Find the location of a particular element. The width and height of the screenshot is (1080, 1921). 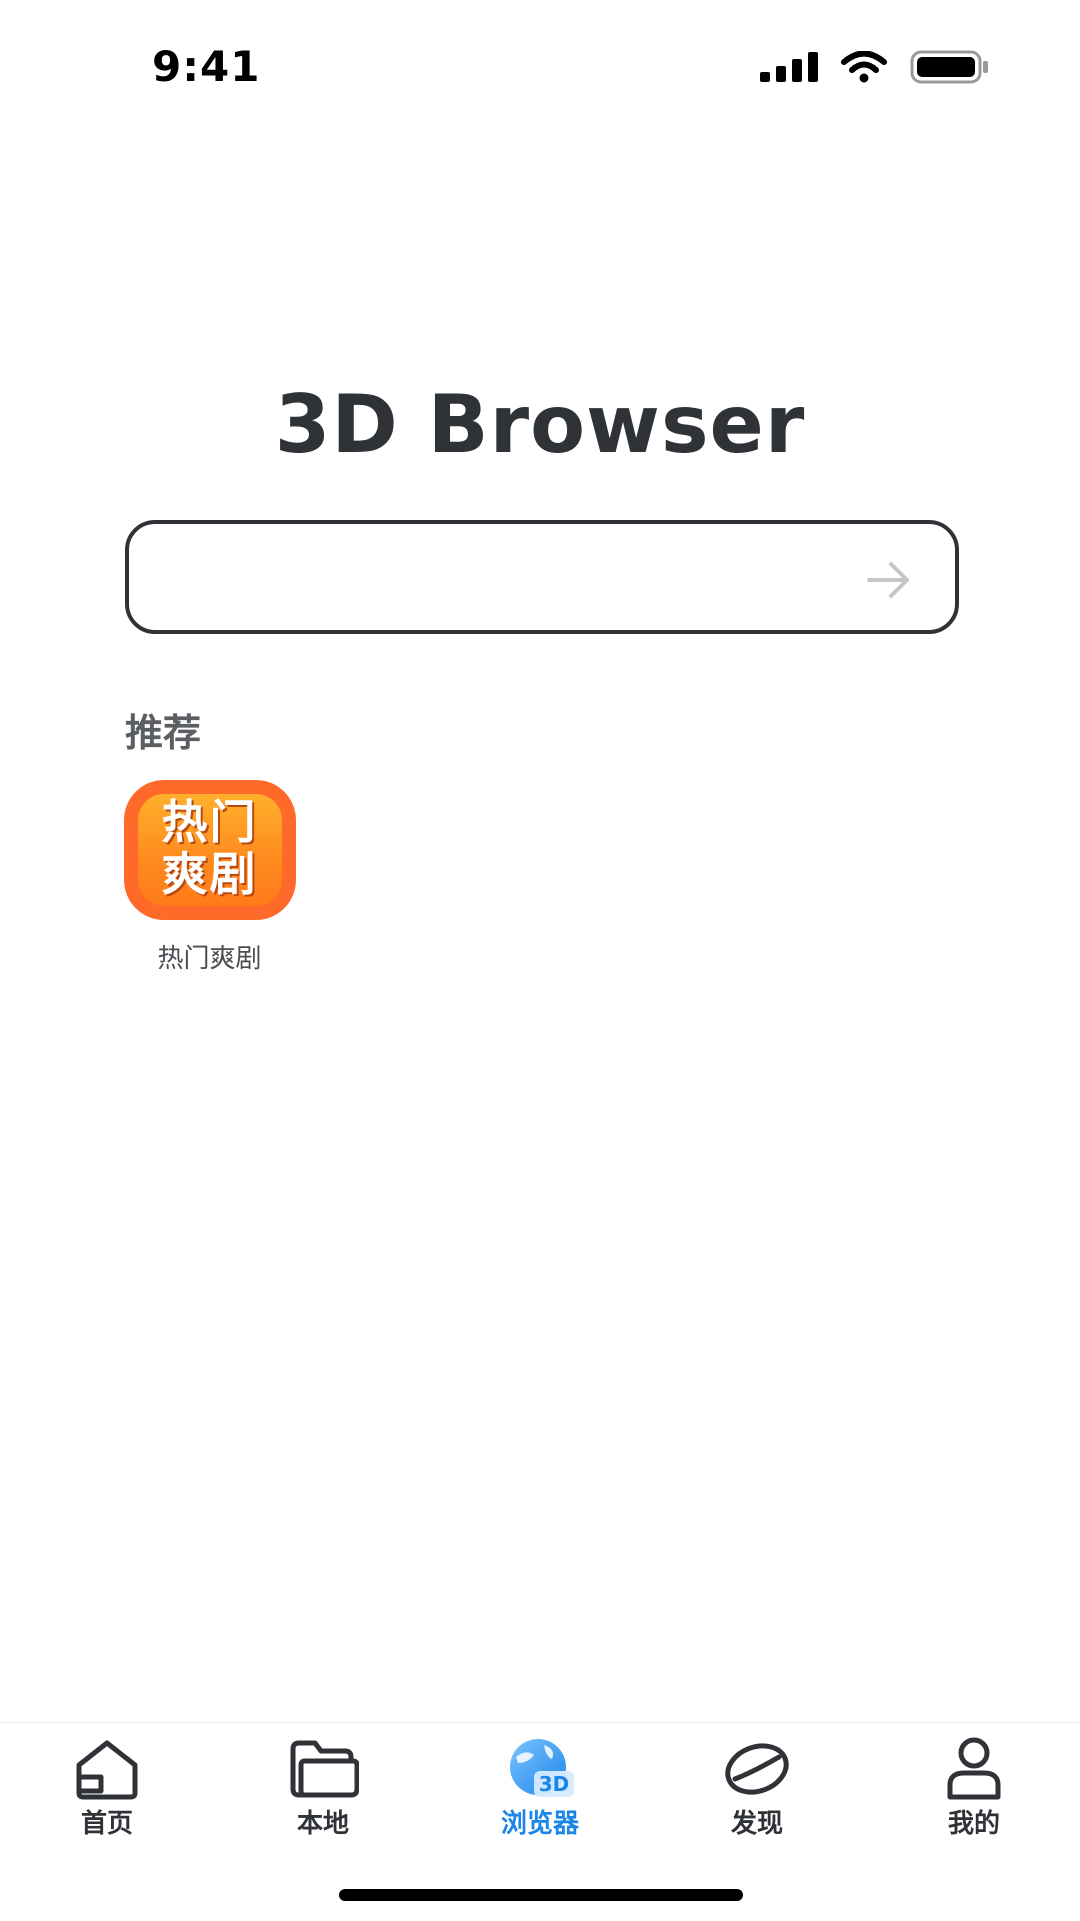

hot-drama-app-icon-lettering: 热门 爽剧 is located at coordinates (209, 848).